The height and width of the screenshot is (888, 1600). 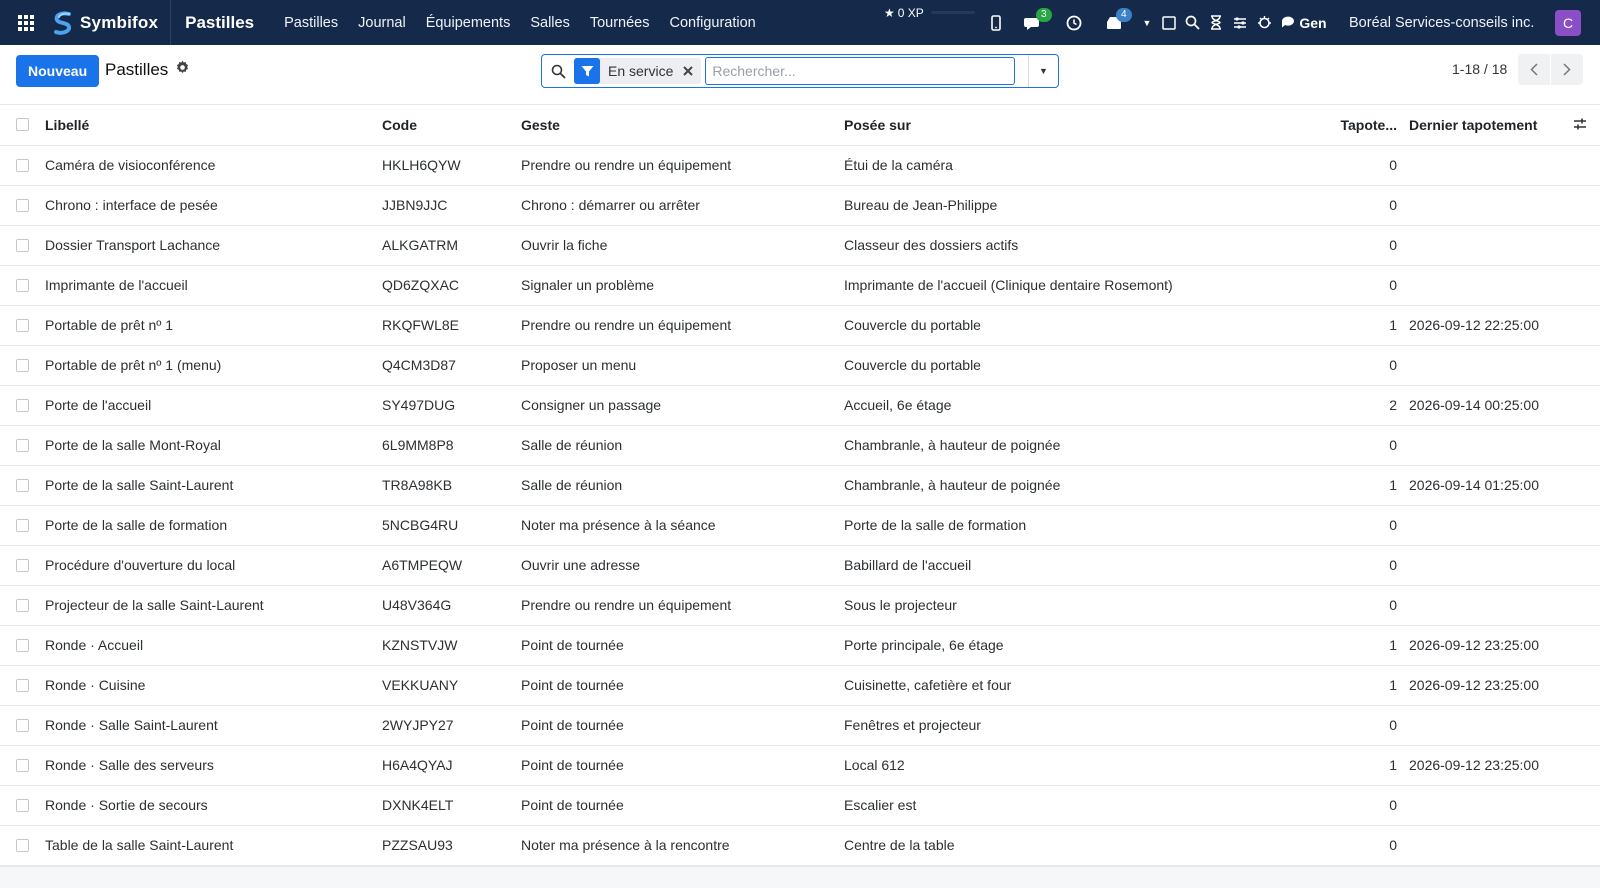 What do you see at coordinates (904, 13) in the screenshot?
I see `xp-indicator: ★ 0 XP` at bounding box center [904, 13].